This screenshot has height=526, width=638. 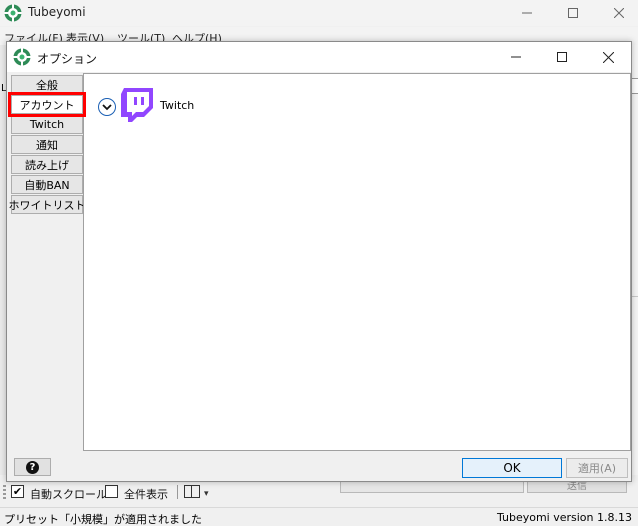 I want to click on dialog-minimize-button, so click(x=516, y=57).